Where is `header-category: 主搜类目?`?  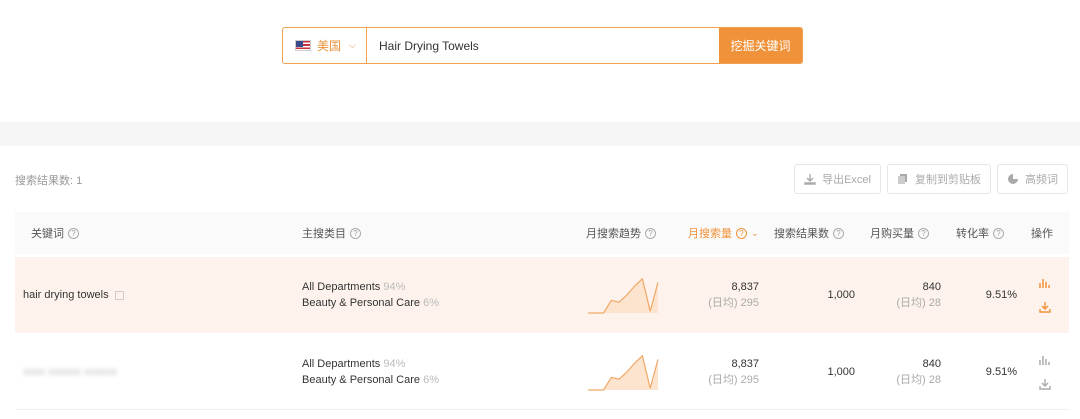 header-category: 主搜类目? is located at coordinates (331, 233).